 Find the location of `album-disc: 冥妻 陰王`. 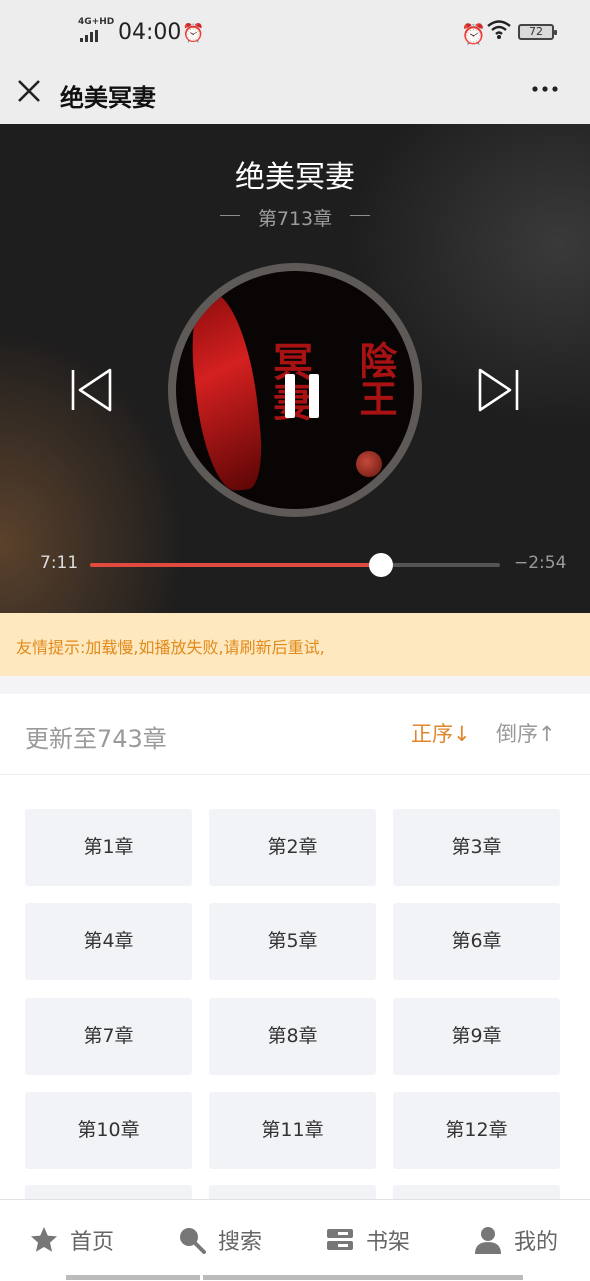

album-disc: 冥妻 陰王 is located at coordinates (295, 390).